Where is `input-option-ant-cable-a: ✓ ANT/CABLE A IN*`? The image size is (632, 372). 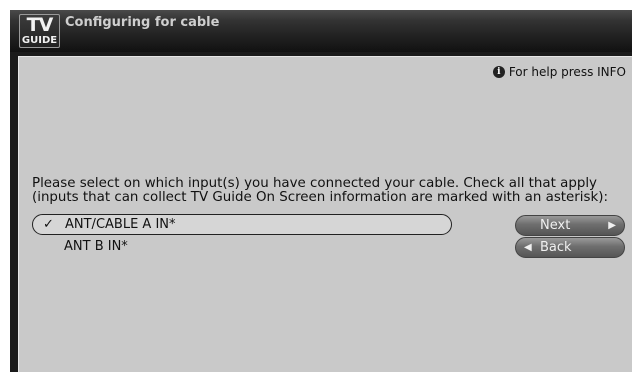
input-option-ant-cable-a: ✓ ANT/CABLE A IN* is located at coordinates (242, 224).